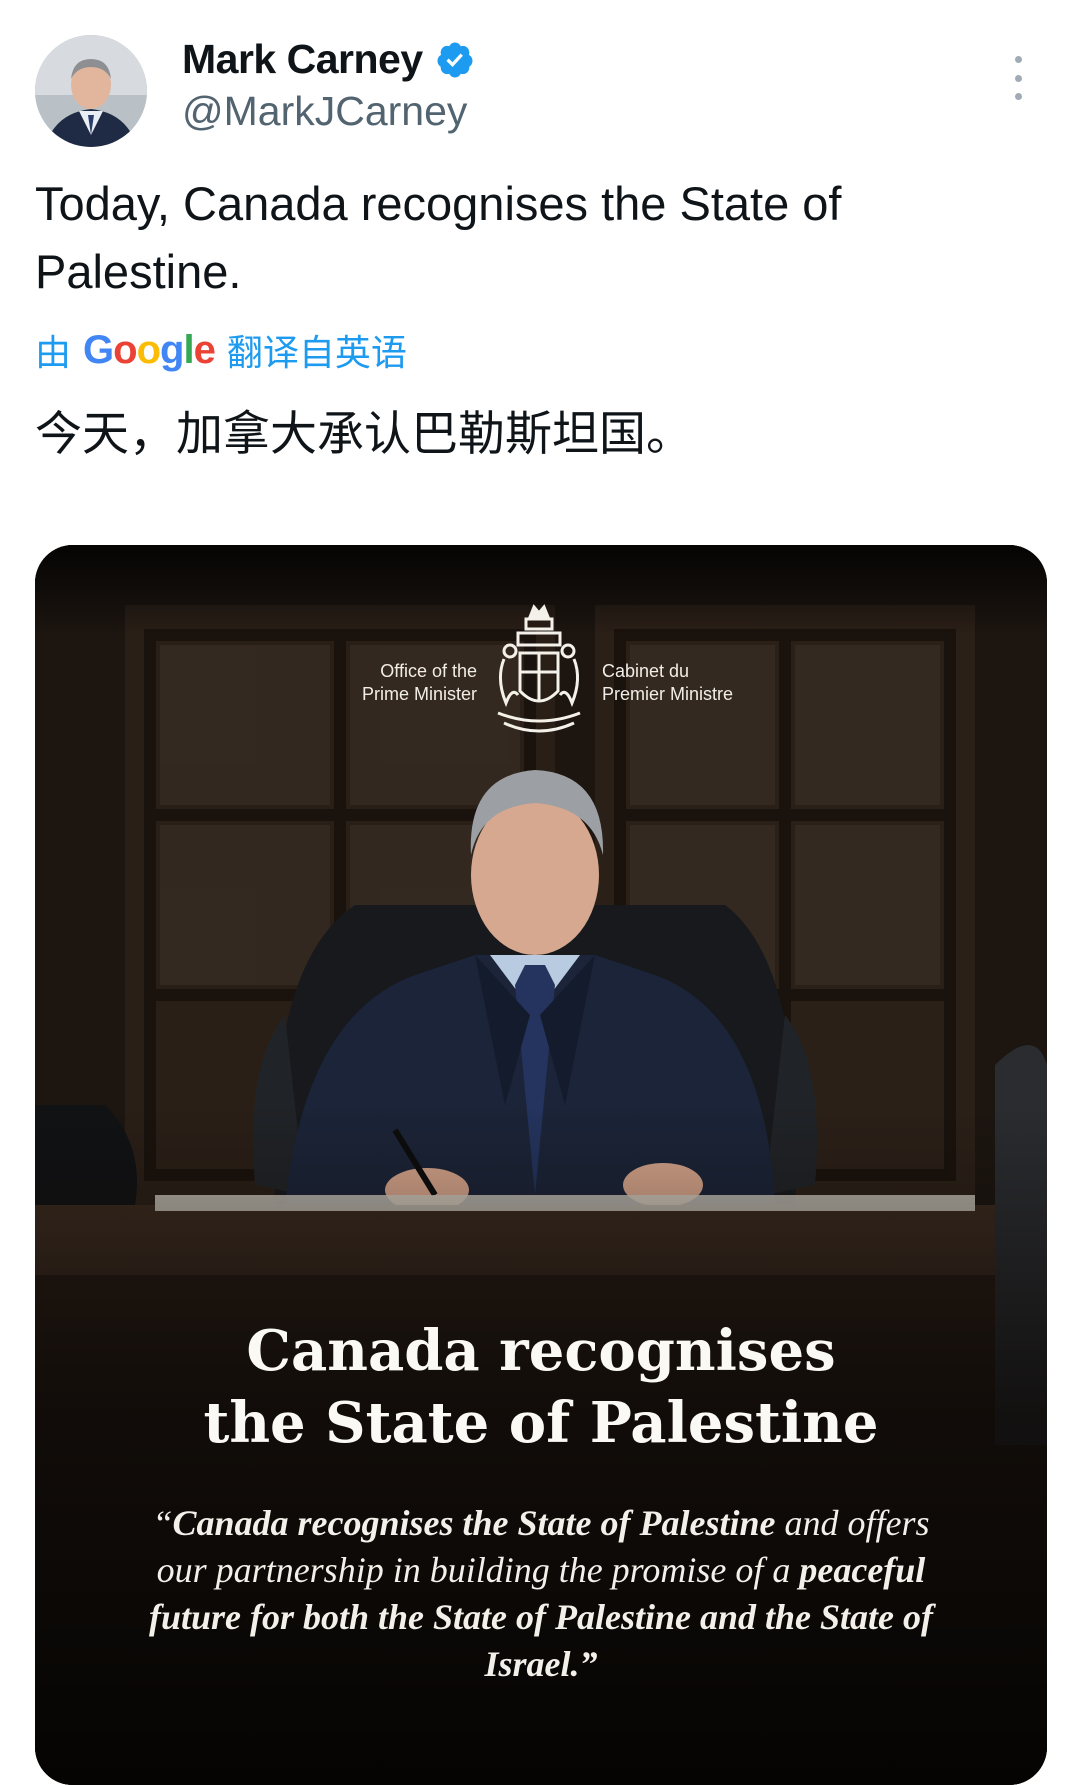 Image resolution: width=1080 pixels, height=1785 pixels. I want to click on translate-prefix: 由, so click(53, 352).